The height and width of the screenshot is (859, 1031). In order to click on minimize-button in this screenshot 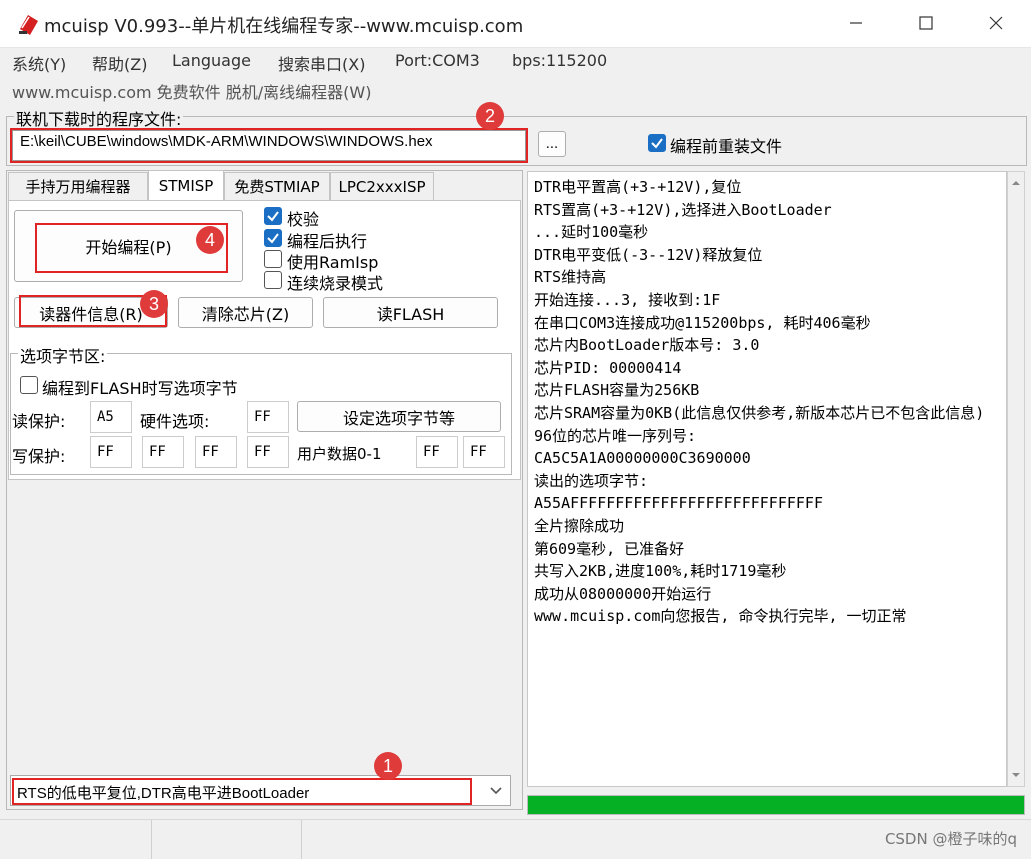, I will do `click(856, 23)`.